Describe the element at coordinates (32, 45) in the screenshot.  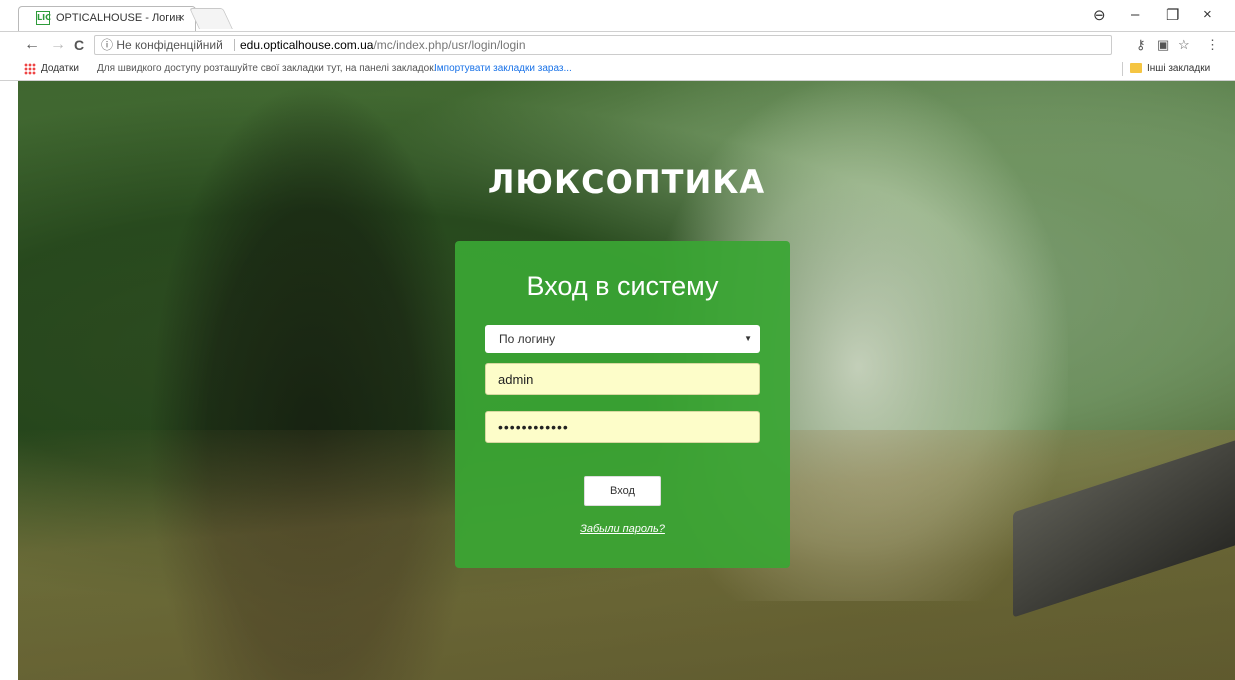
I see `back-arrow-icon: ←` at that location.